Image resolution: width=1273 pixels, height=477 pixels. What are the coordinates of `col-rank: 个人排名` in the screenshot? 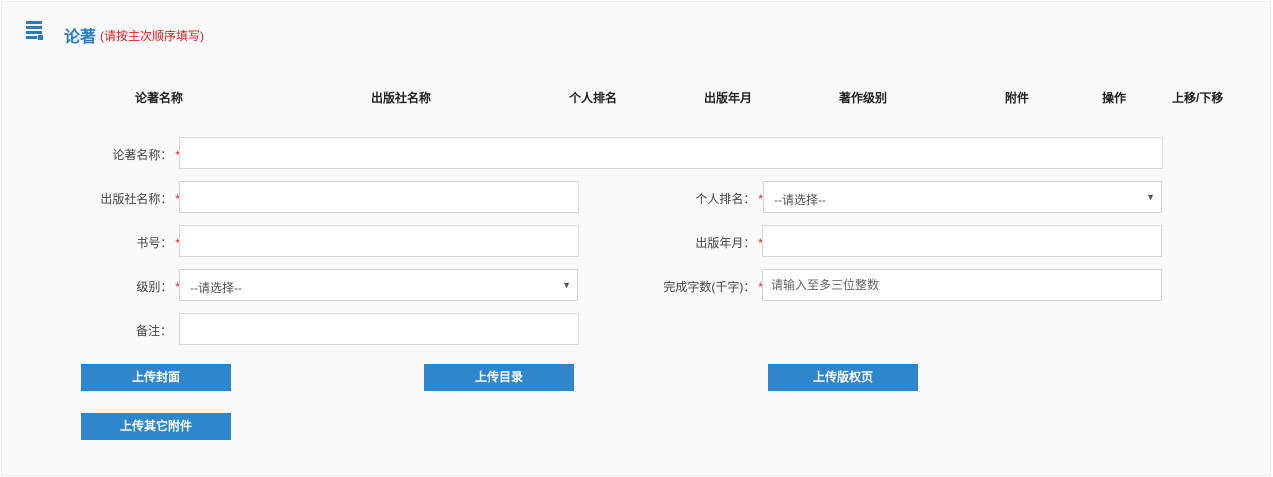 It's located at (593, 98).